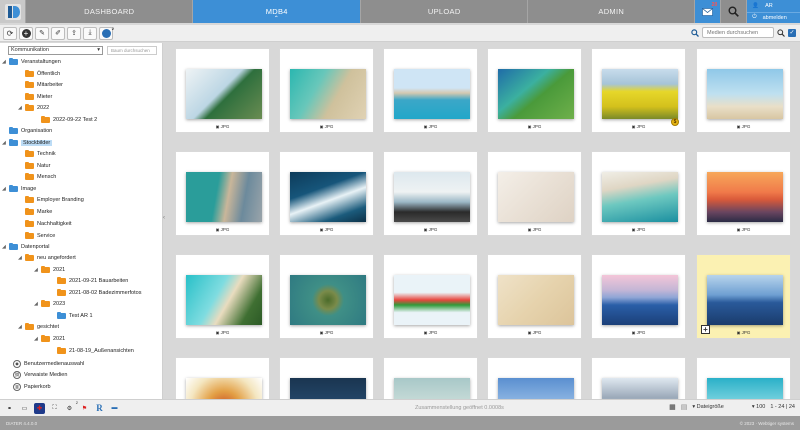 The height and width of the screenshot is (430, 800). Describe the element at coordinates (44, 84) in the screenshot. I see `tree-item: Mitarbeiter` at that location.